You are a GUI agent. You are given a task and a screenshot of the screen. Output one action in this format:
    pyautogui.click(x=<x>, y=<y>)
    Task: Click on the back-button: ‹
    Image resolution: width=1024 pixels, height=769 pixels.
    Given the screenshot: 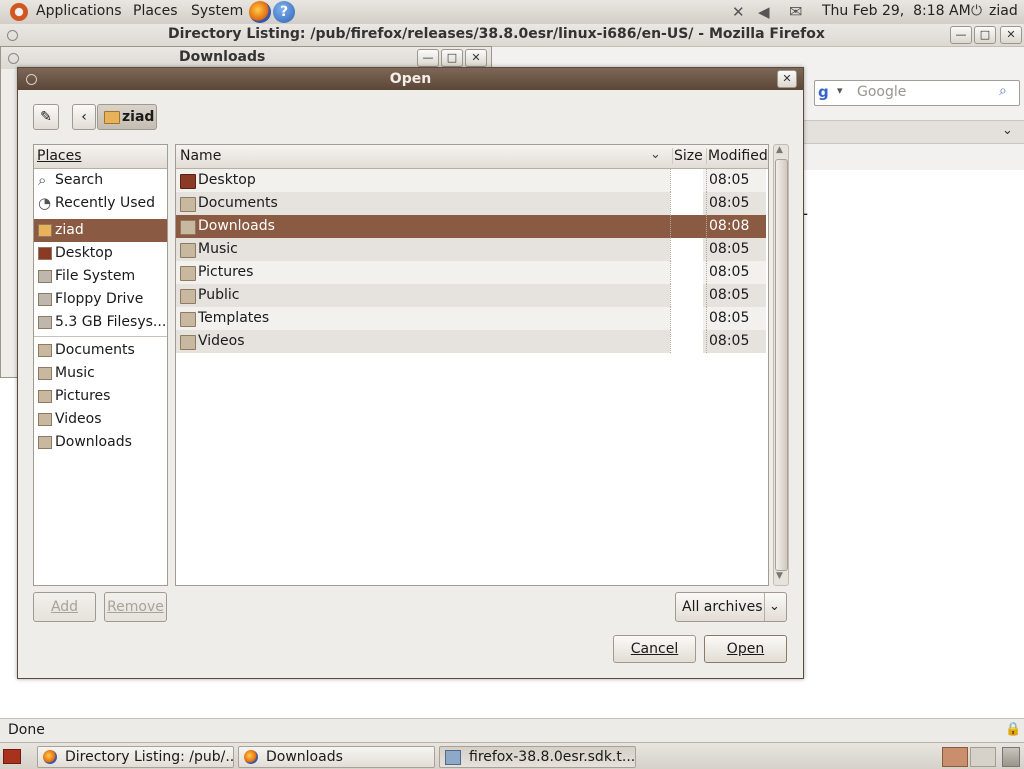 What is the action you would take?
    pyautogui.click(x=84, y=117)
    